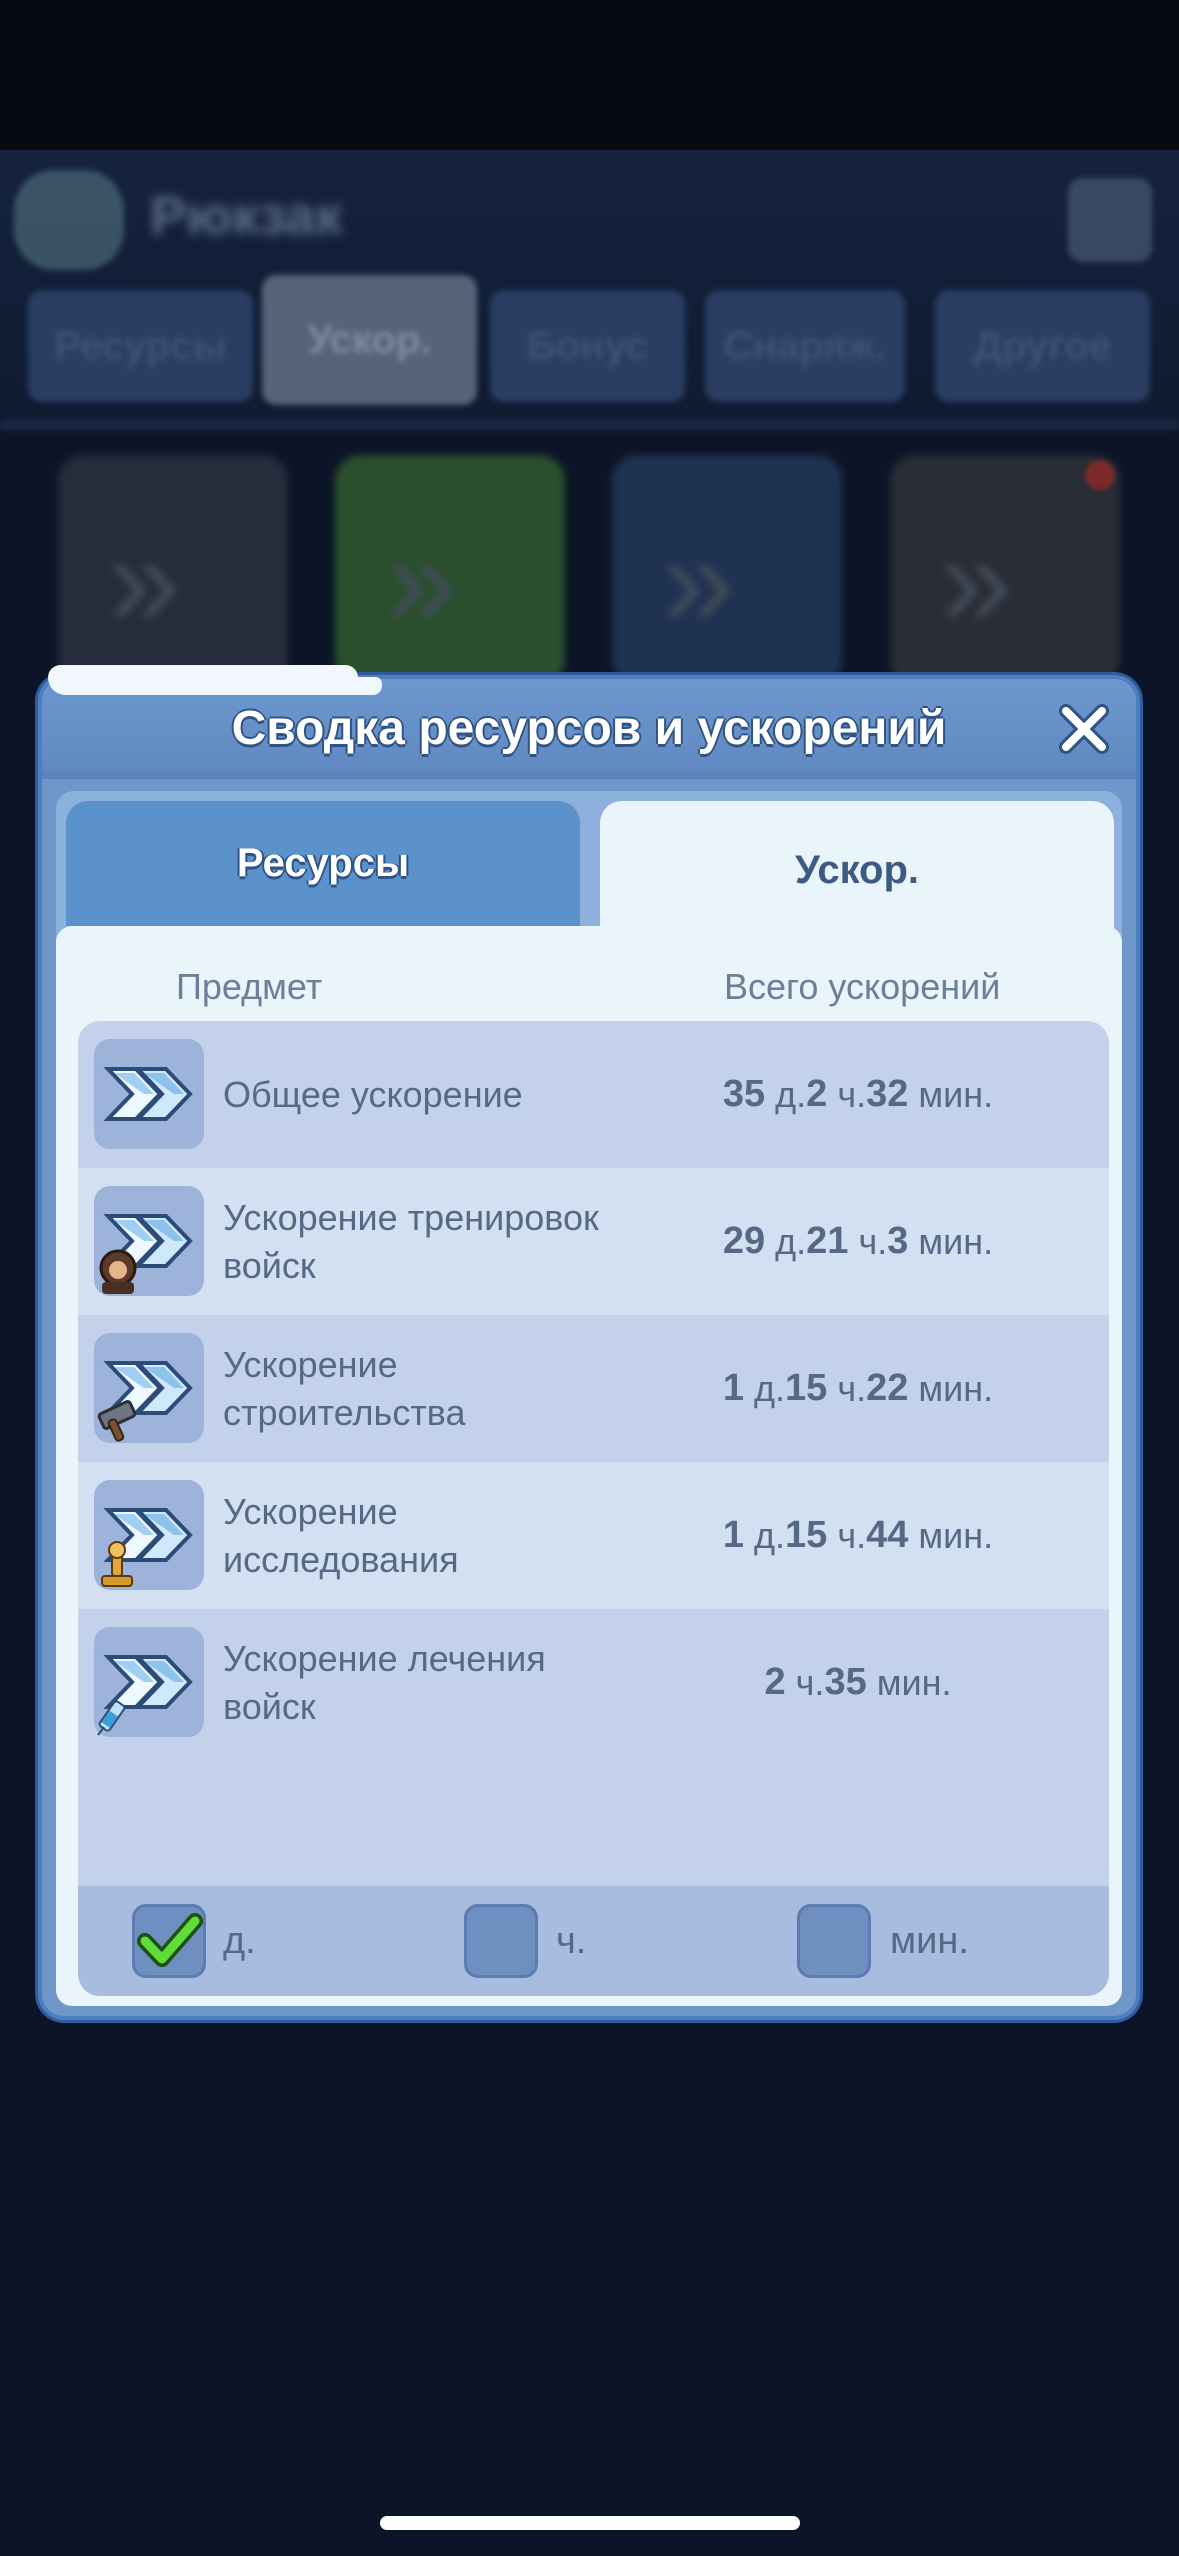  What do you see at coordinates (929, 1940) in the screenshot?
I see `filter-minutes-label: мин.` at bounding box center [929, 1940].